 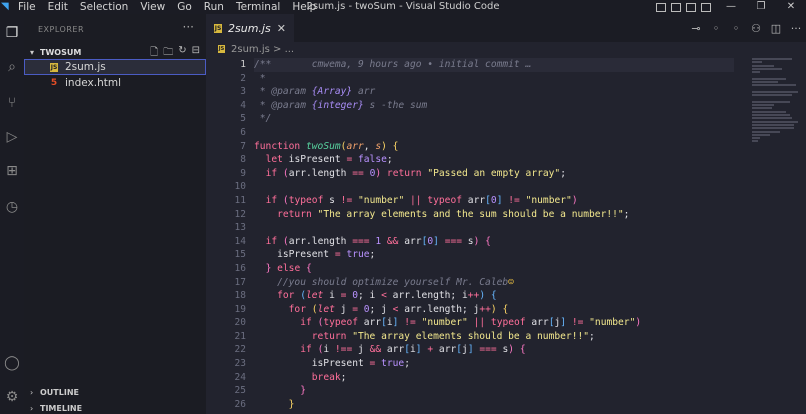 I want to click on breadcrumb-file: 2sum.js, so click(x=250, y=49).